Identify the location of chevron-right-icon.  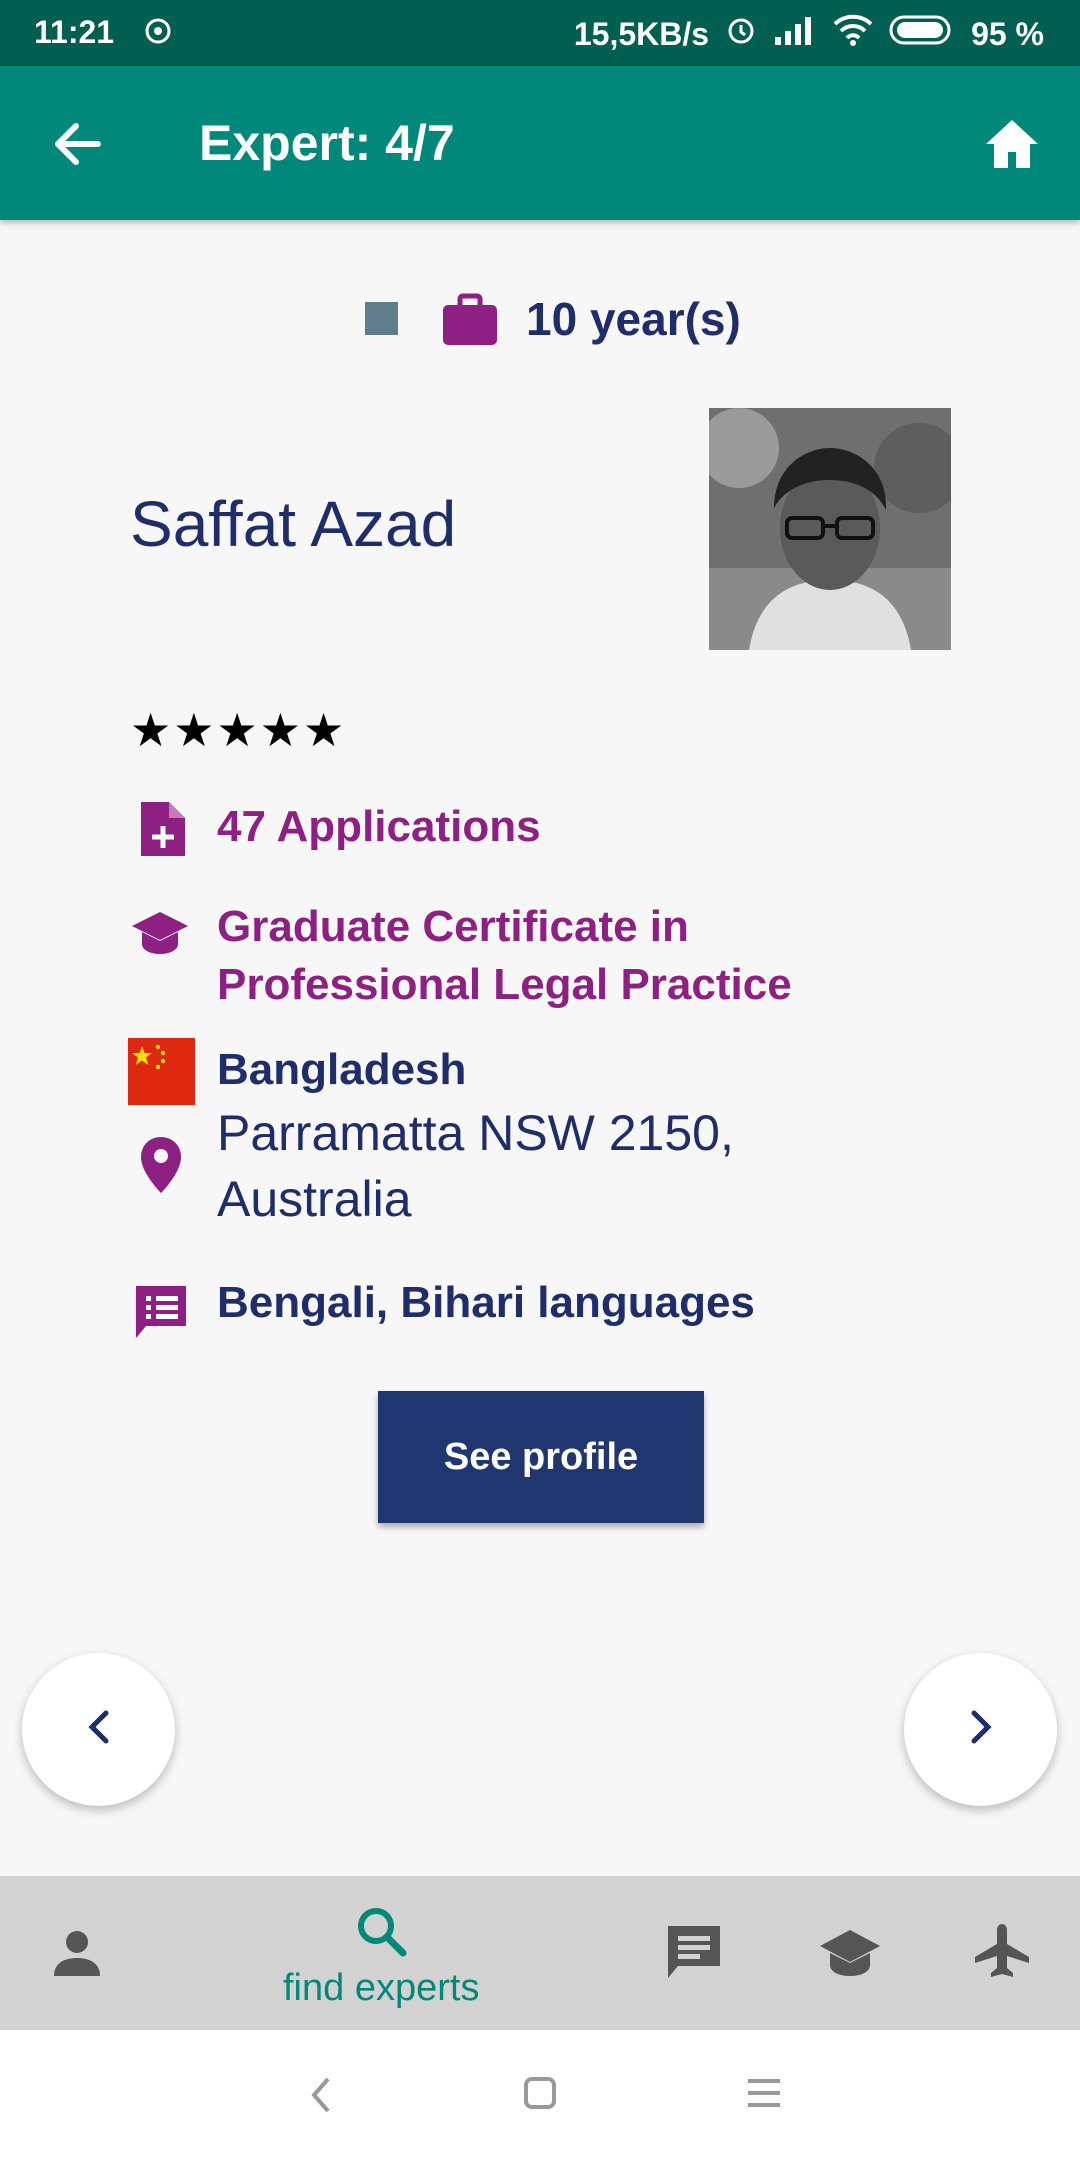
(981, 1729).